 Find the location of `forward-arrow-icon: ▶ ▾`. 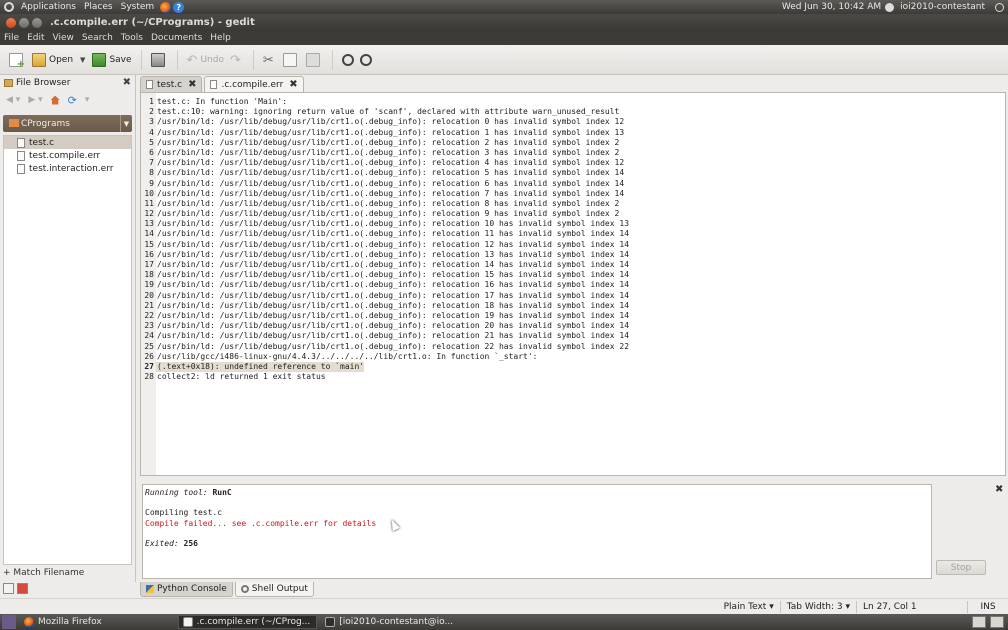

forward-arrow-icon: ▶ ▾ is located at coordinates (35, 100).